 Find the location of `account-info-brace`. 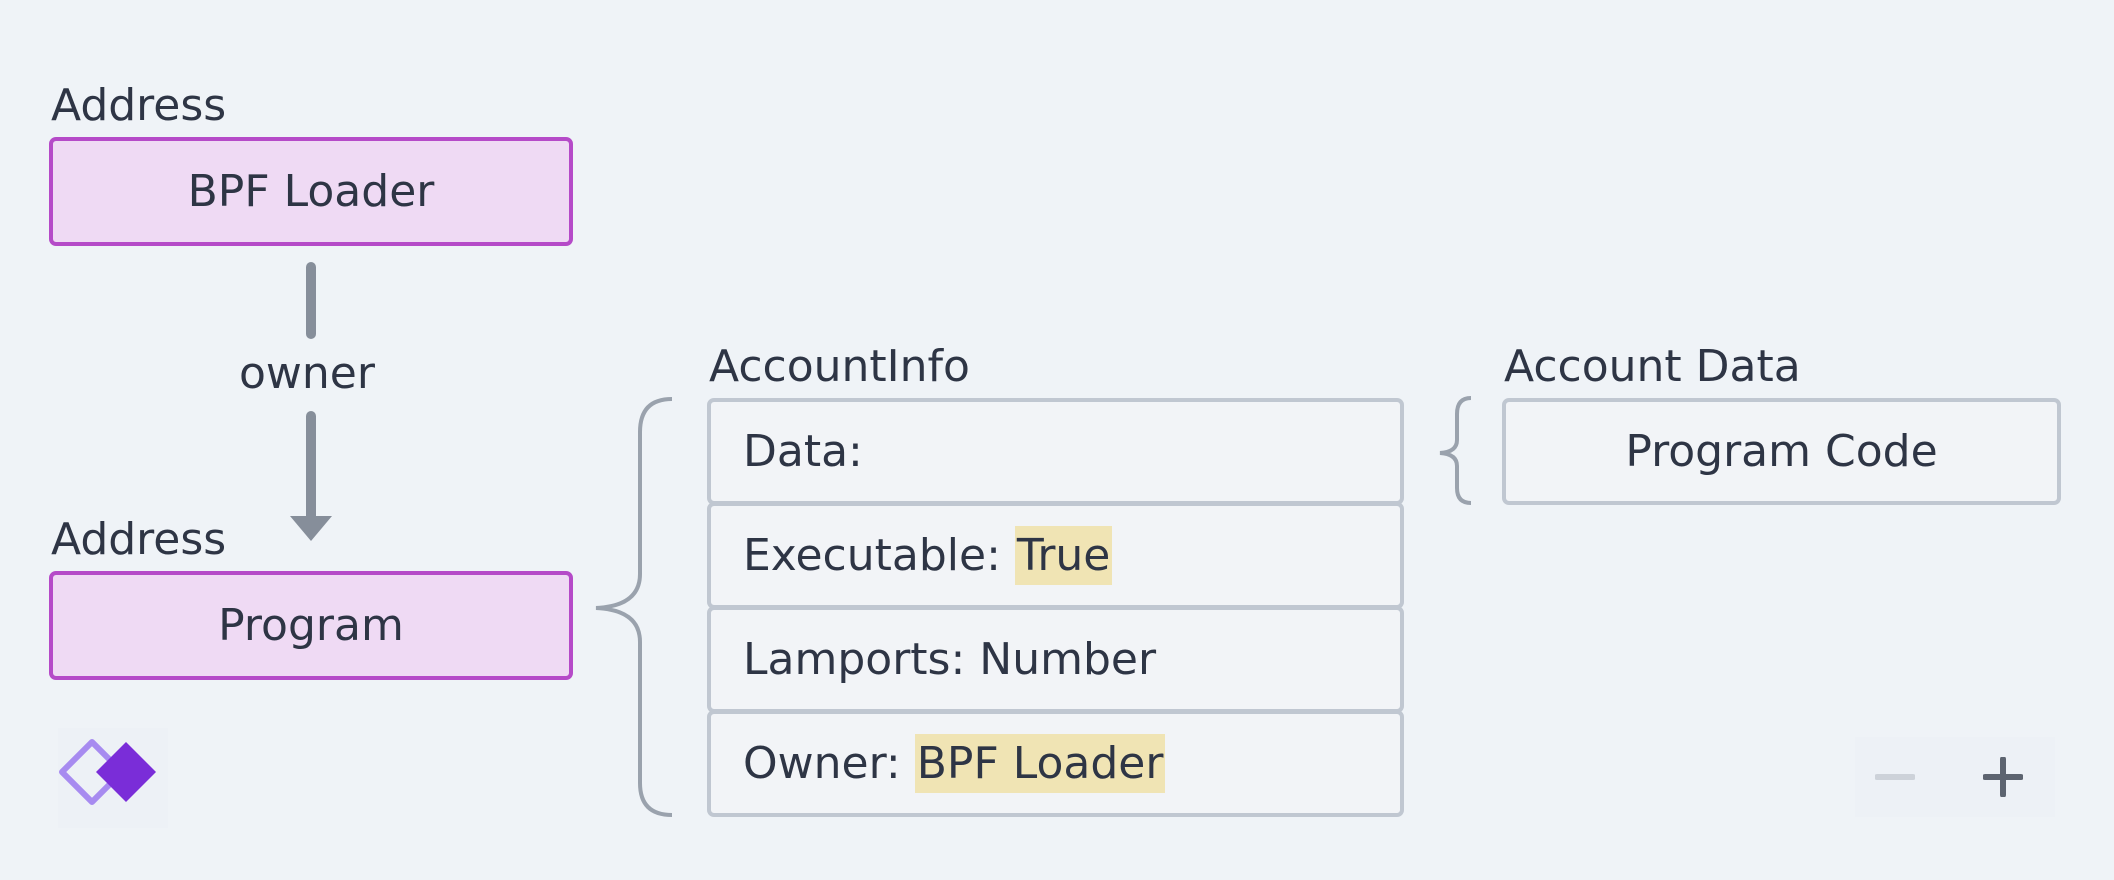

account-info-brace is located at coordinates (634, 607).